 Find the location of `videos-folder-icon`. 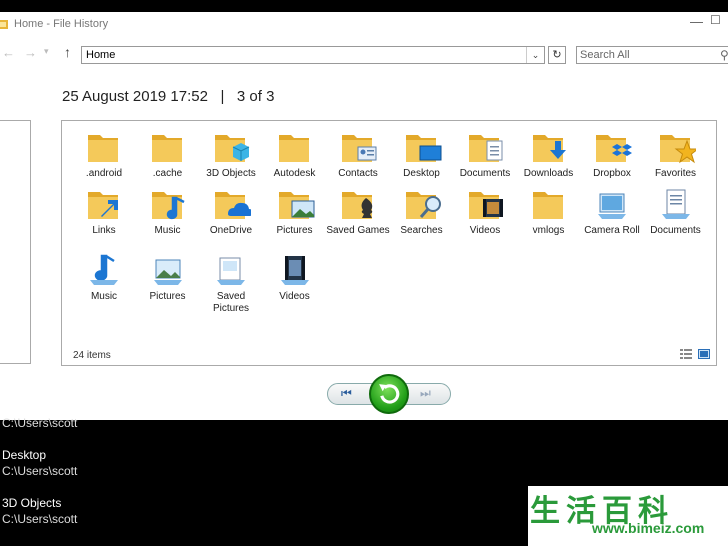

videos-folder-icon is located at coordinates (486, 205).